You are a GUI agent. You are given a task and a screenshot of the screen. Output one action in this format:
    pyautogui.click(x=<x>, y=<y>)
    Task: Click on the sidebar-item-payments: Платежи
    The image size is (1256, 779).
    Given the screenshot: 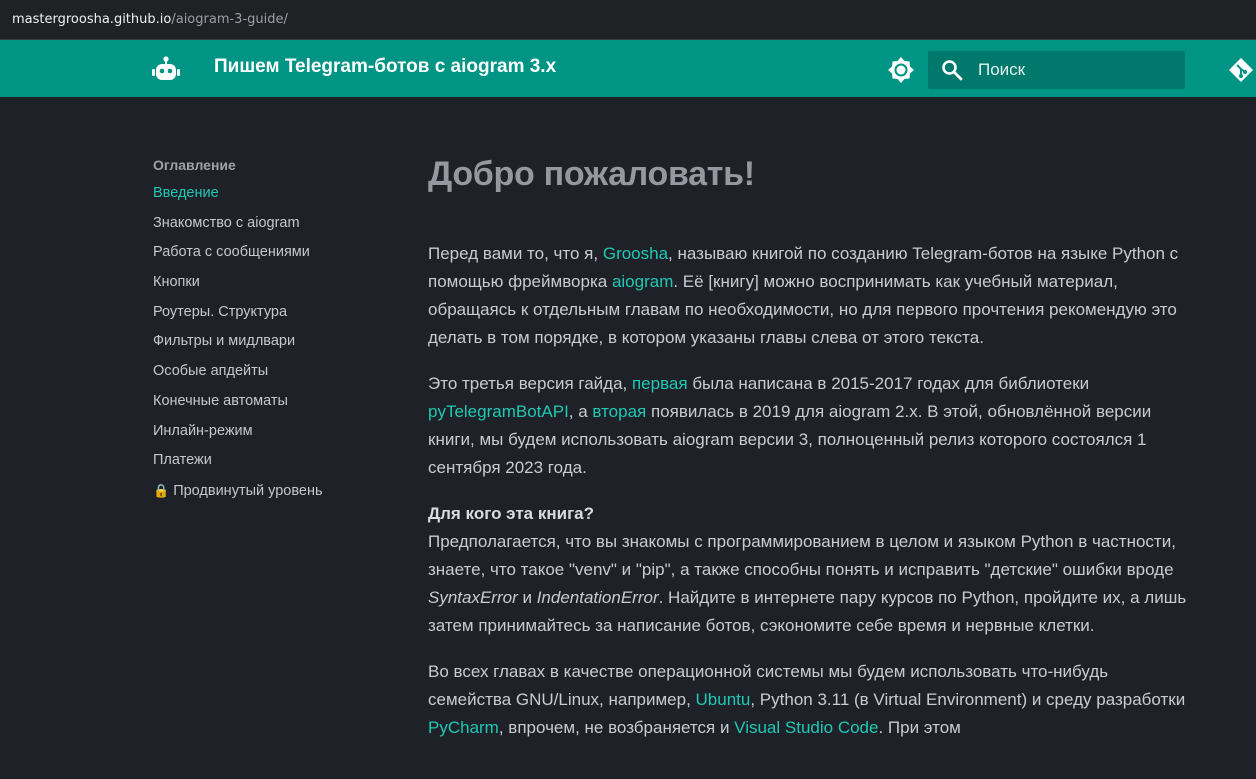 What is the action you would take?
    pyautogui.click(x=273, y=467)
    